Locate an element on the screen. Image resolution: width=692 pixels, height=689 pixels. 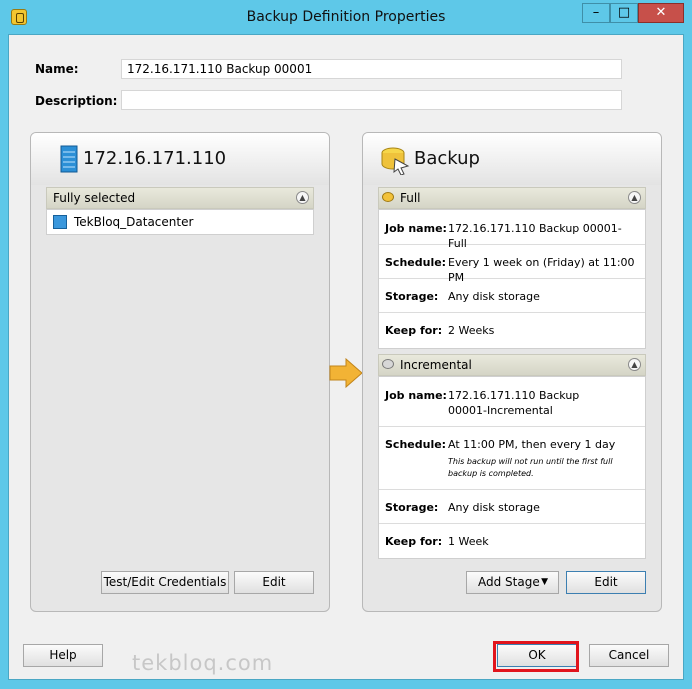
add-stage-label: Add Stage is located at coordinates (509, 582).